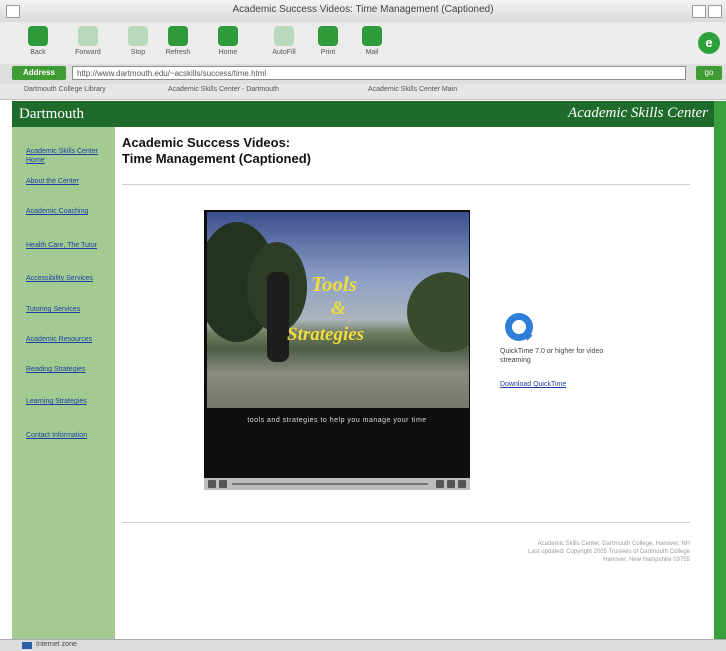 Image resolution: width=726 pixels, height=651 pixels. I want to click on refresh-icon, so click(178, 36).